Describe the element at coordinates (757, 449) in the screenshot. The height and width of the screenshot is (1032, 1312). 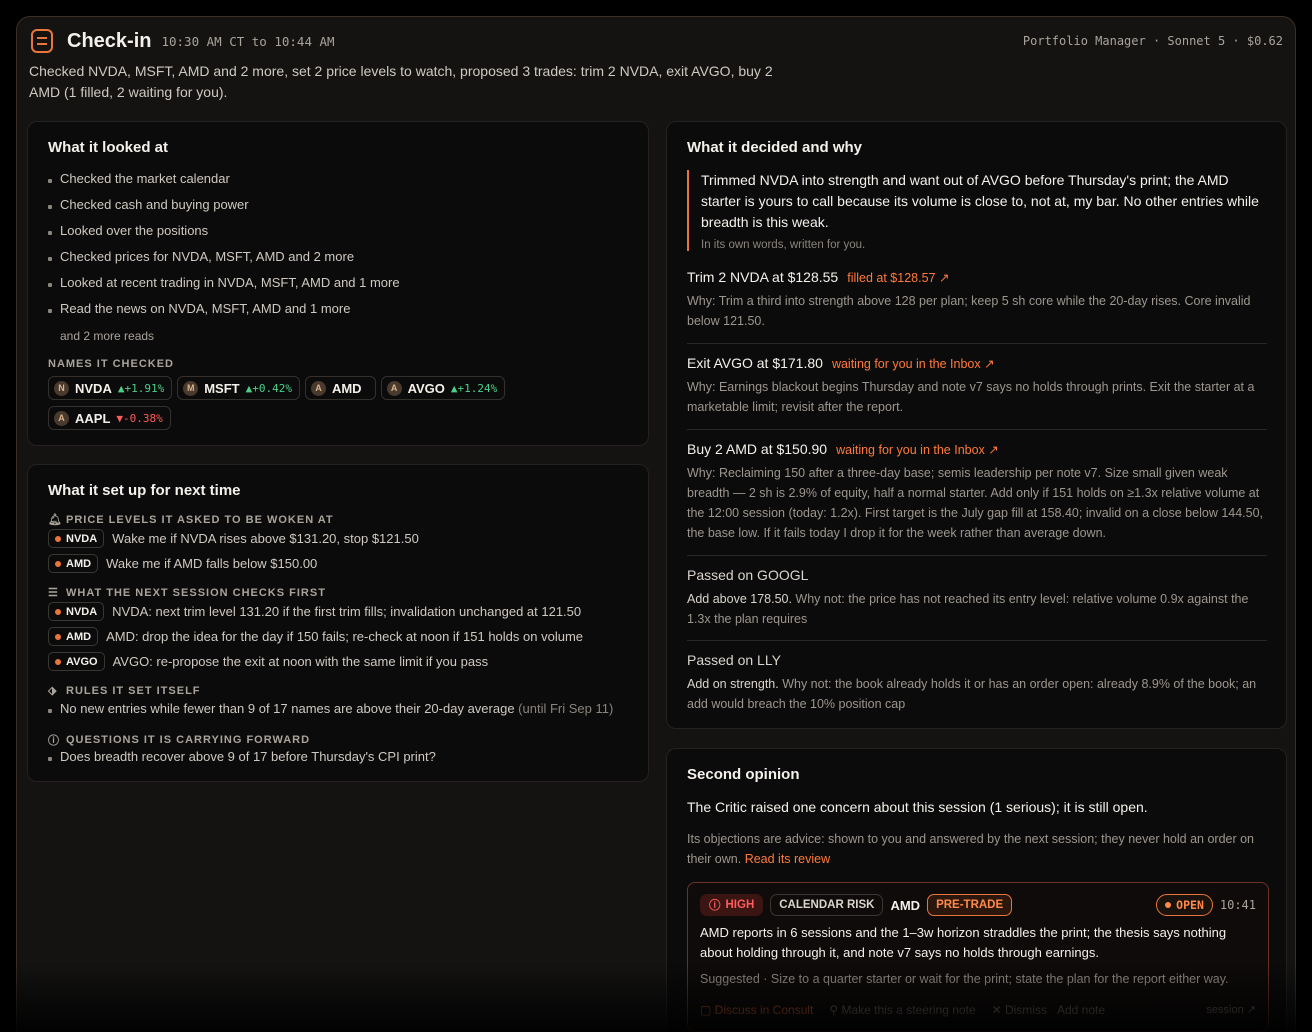
I see `trade-head: Buy 2 AMD at $150.90` at that location.